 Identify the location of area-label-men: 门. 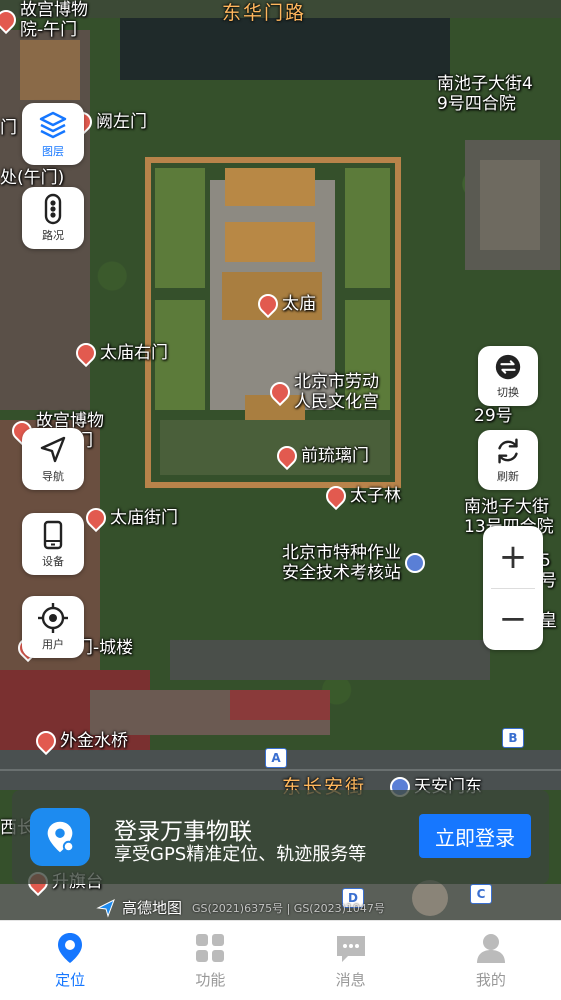
(8, 128).